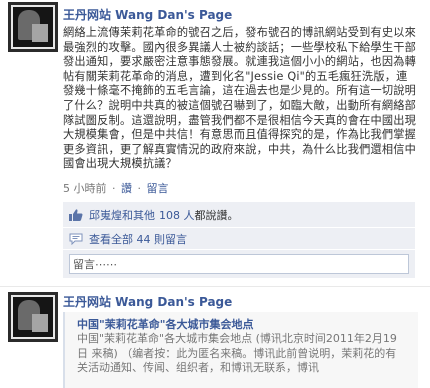 The height and width of the screenshot is (388, 430). I want to click on likers-count-link: 108 人, so click(177, 215).